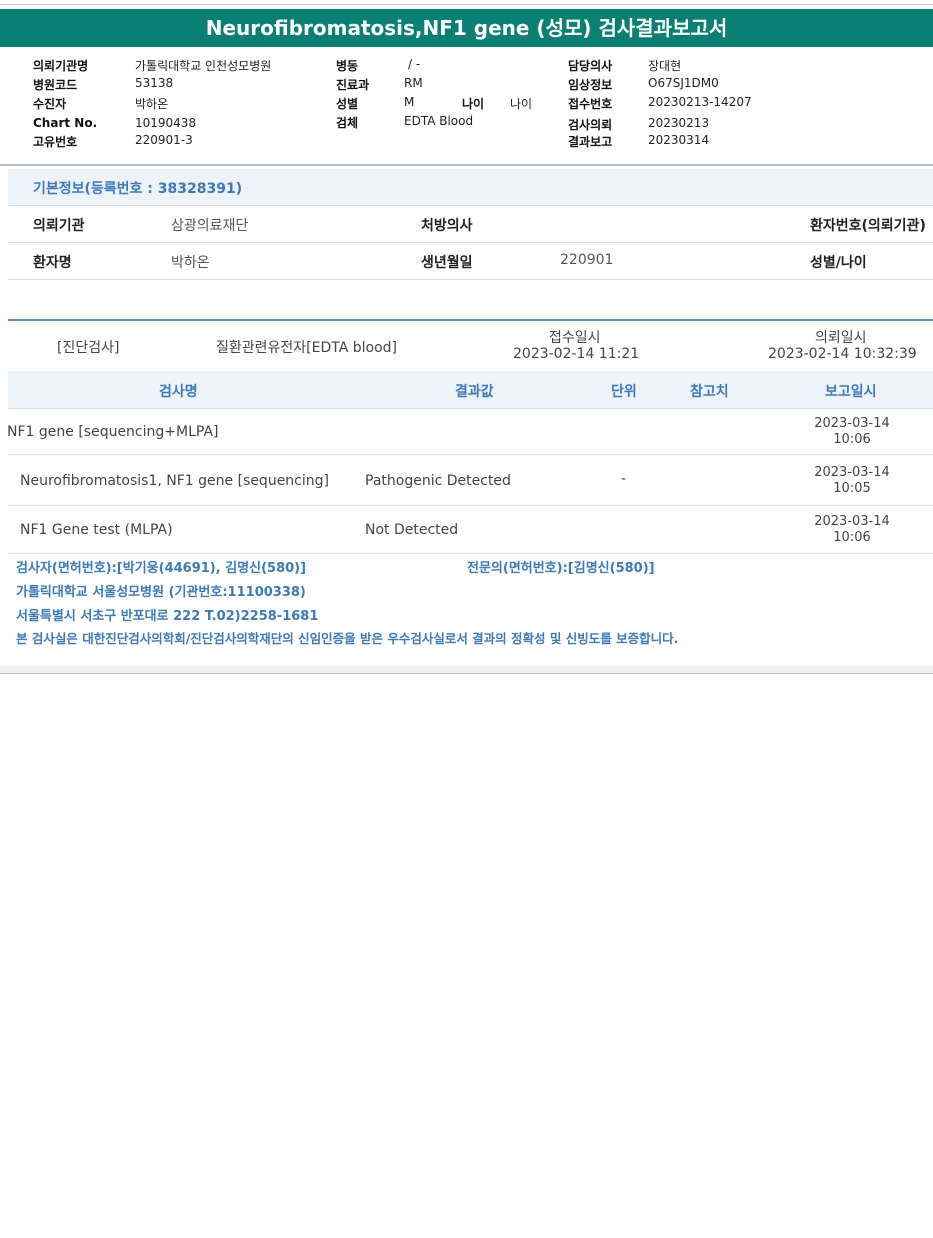 This screenshot has height=1238, width=933. I want to click on birth-date-label: 생년월일, so click(447, 263).